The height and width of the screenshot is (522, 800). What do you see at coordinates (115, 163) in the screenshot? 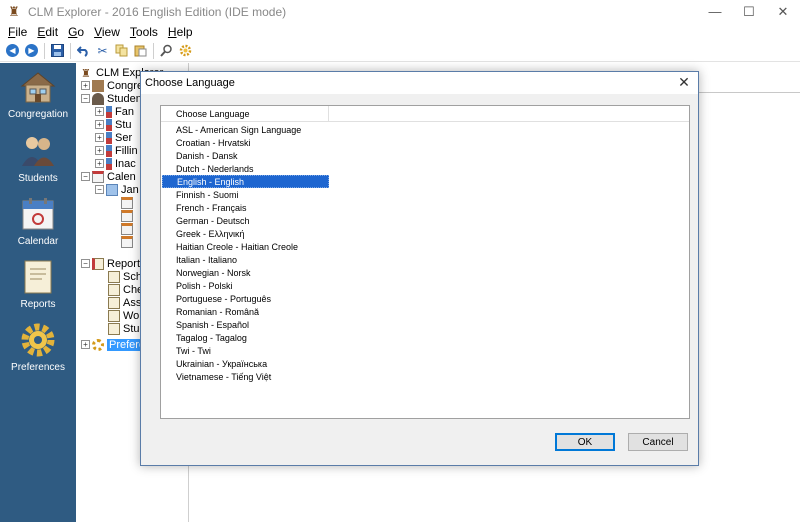
I see `tree-item-inac: + Inac` at bounding box center [115, 163].